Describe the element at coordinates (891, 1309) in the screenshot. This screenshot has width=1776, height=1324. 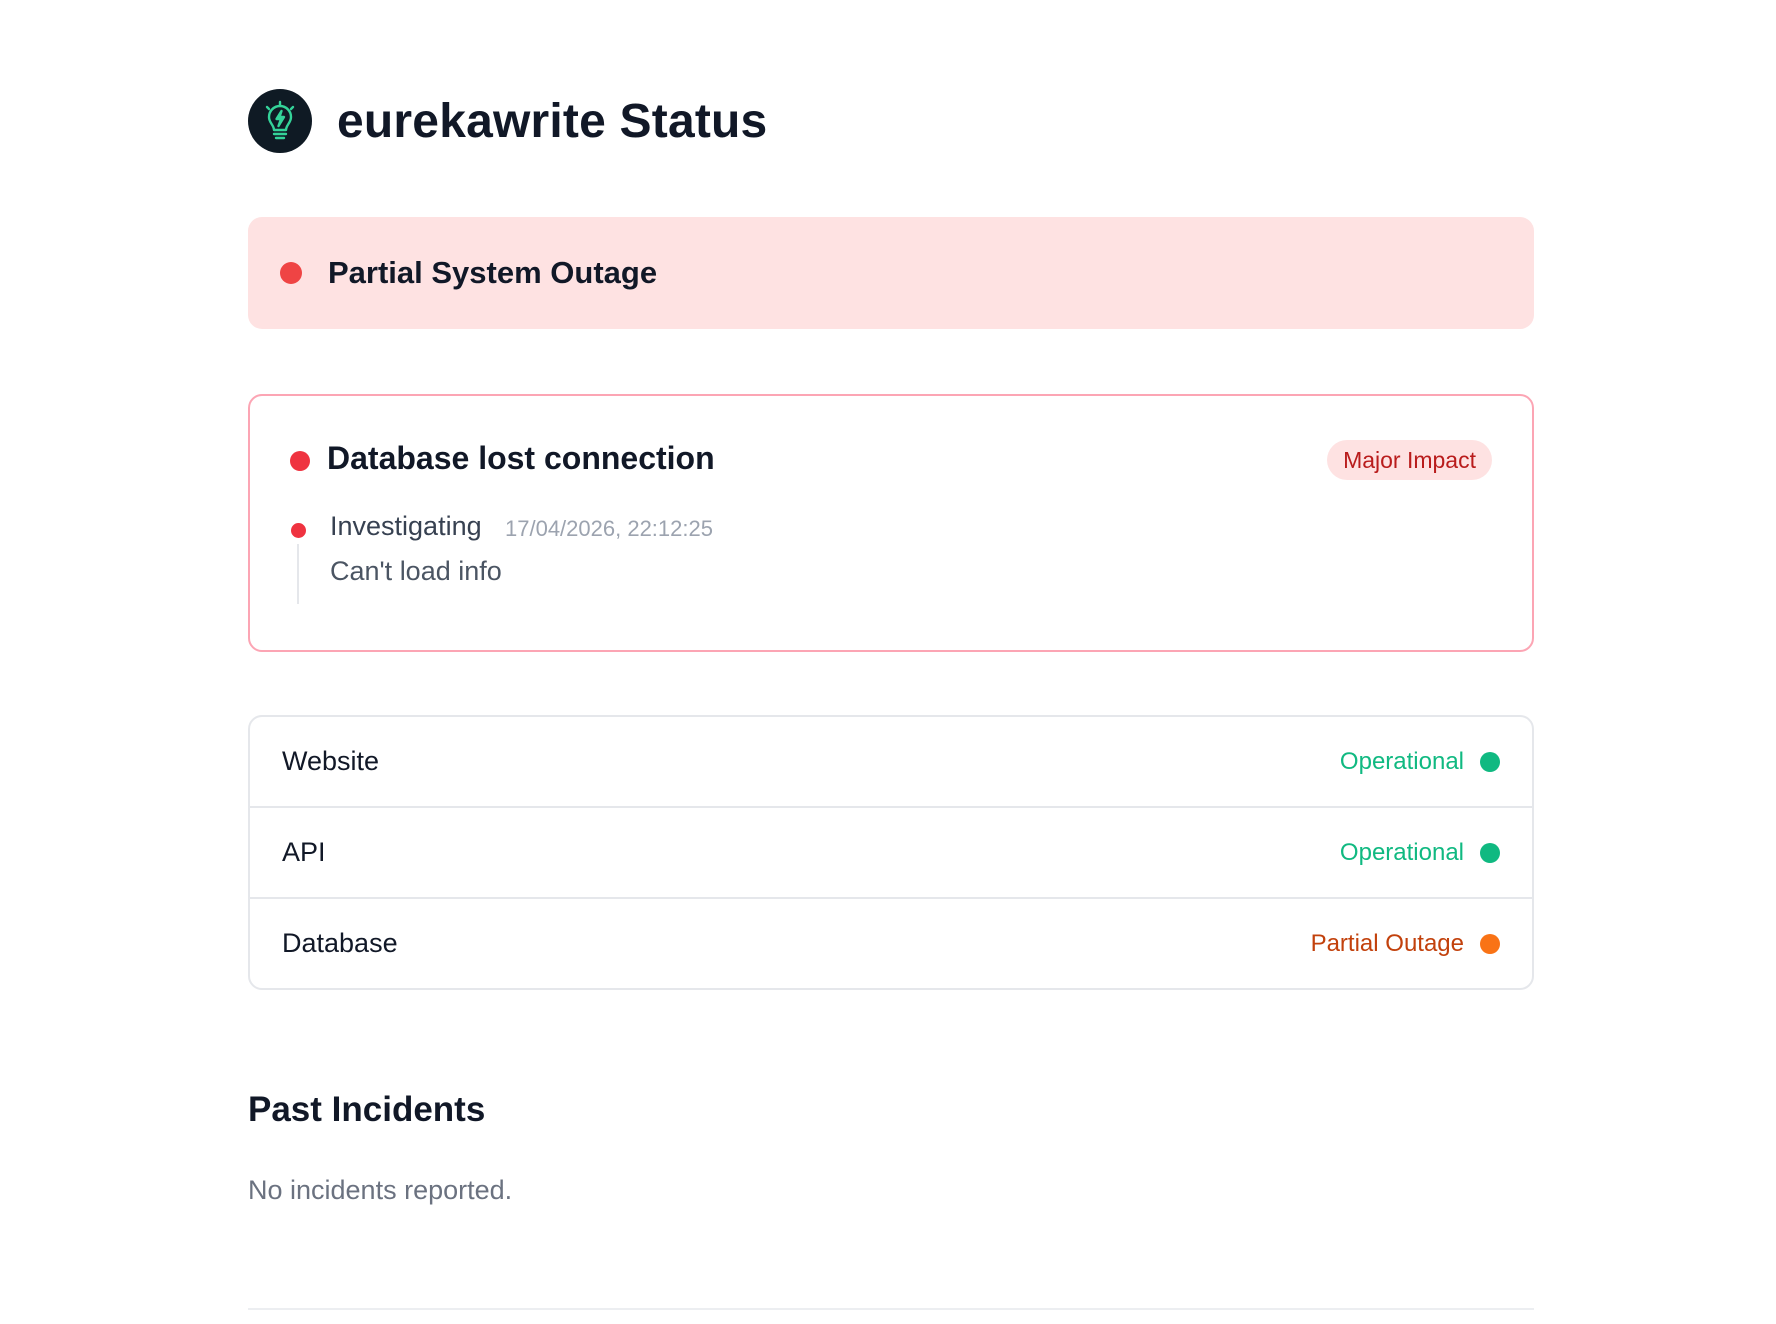
I see `footer-divider` at that location.